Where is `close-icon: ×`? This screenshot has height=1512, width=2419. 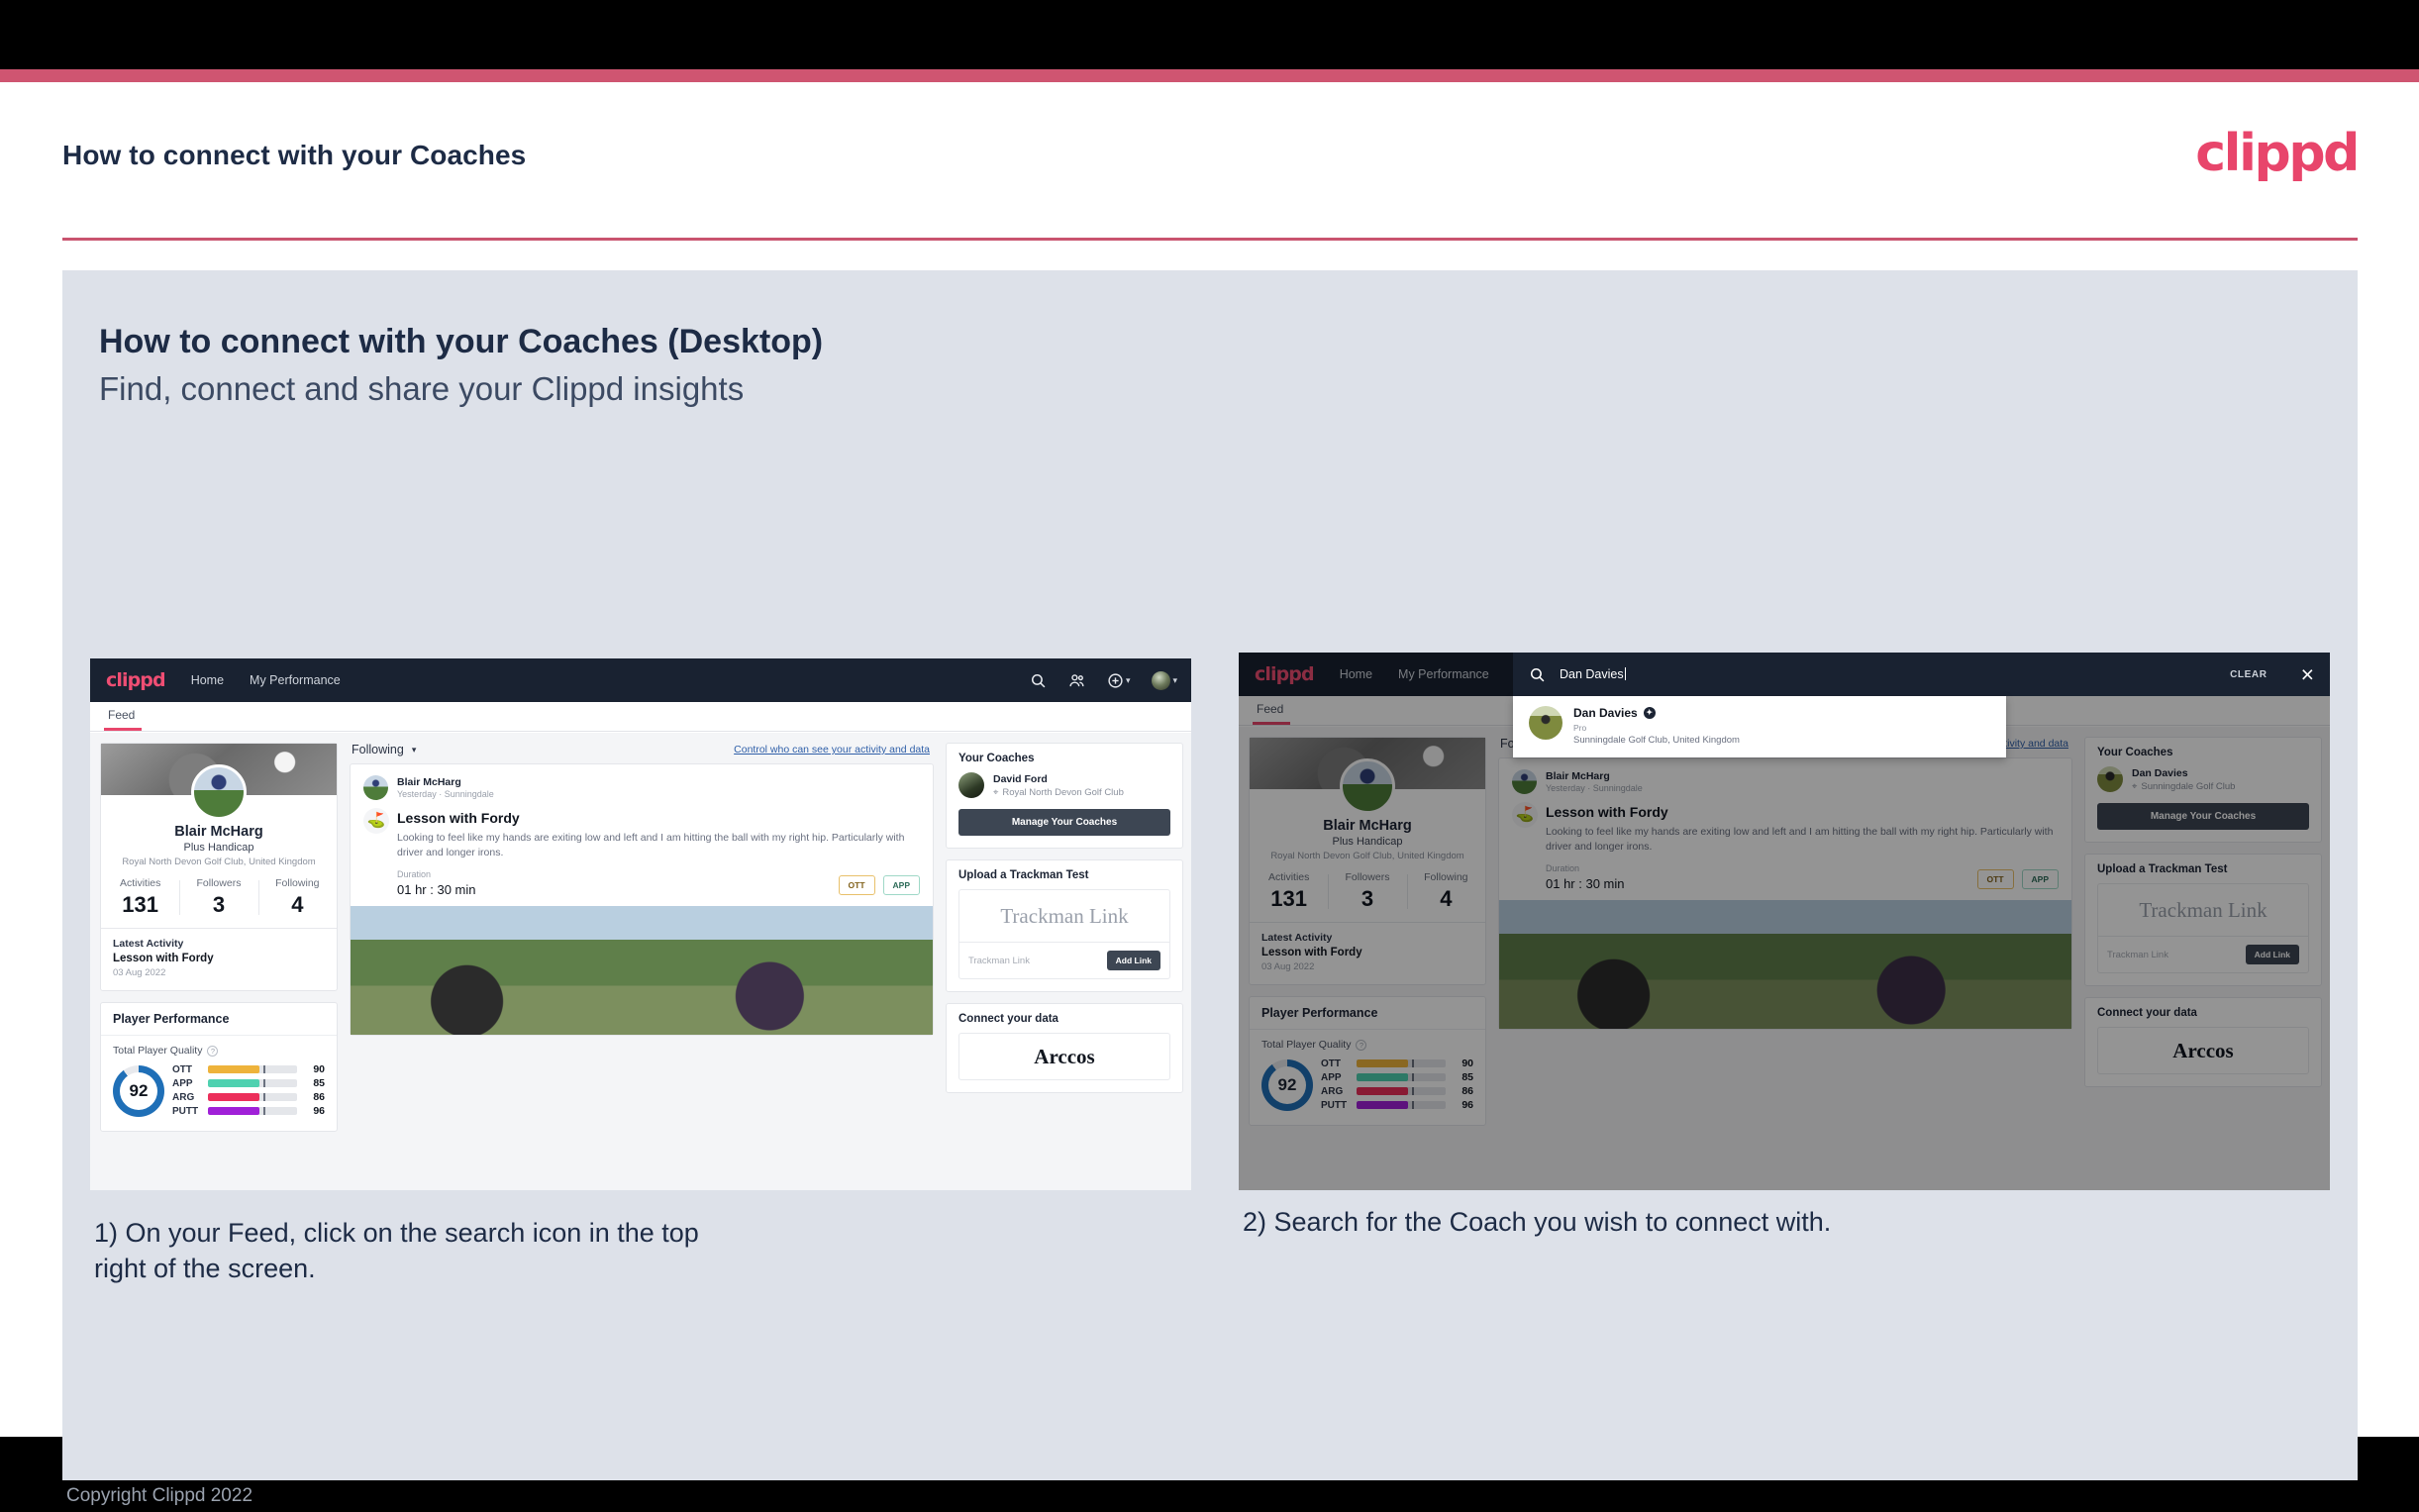 close-icon: × is located at coordinates (2307, 674).